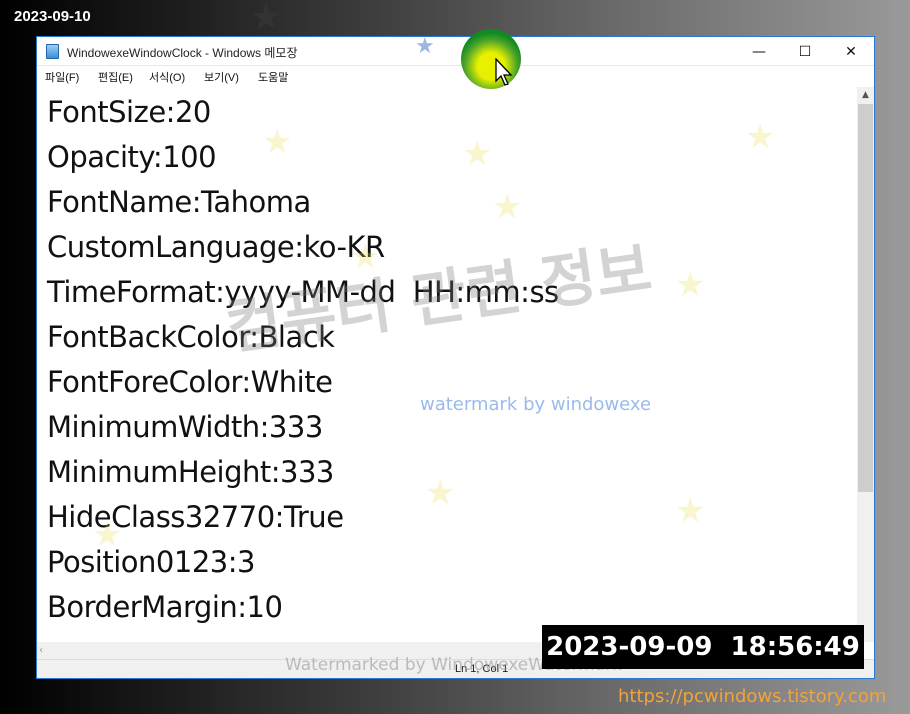 The height and width of the screenshot is (714, 910). Describe the element at coordinates (151, 562) in the screenshot. I see `editor-line: Position0123:3` at that location.